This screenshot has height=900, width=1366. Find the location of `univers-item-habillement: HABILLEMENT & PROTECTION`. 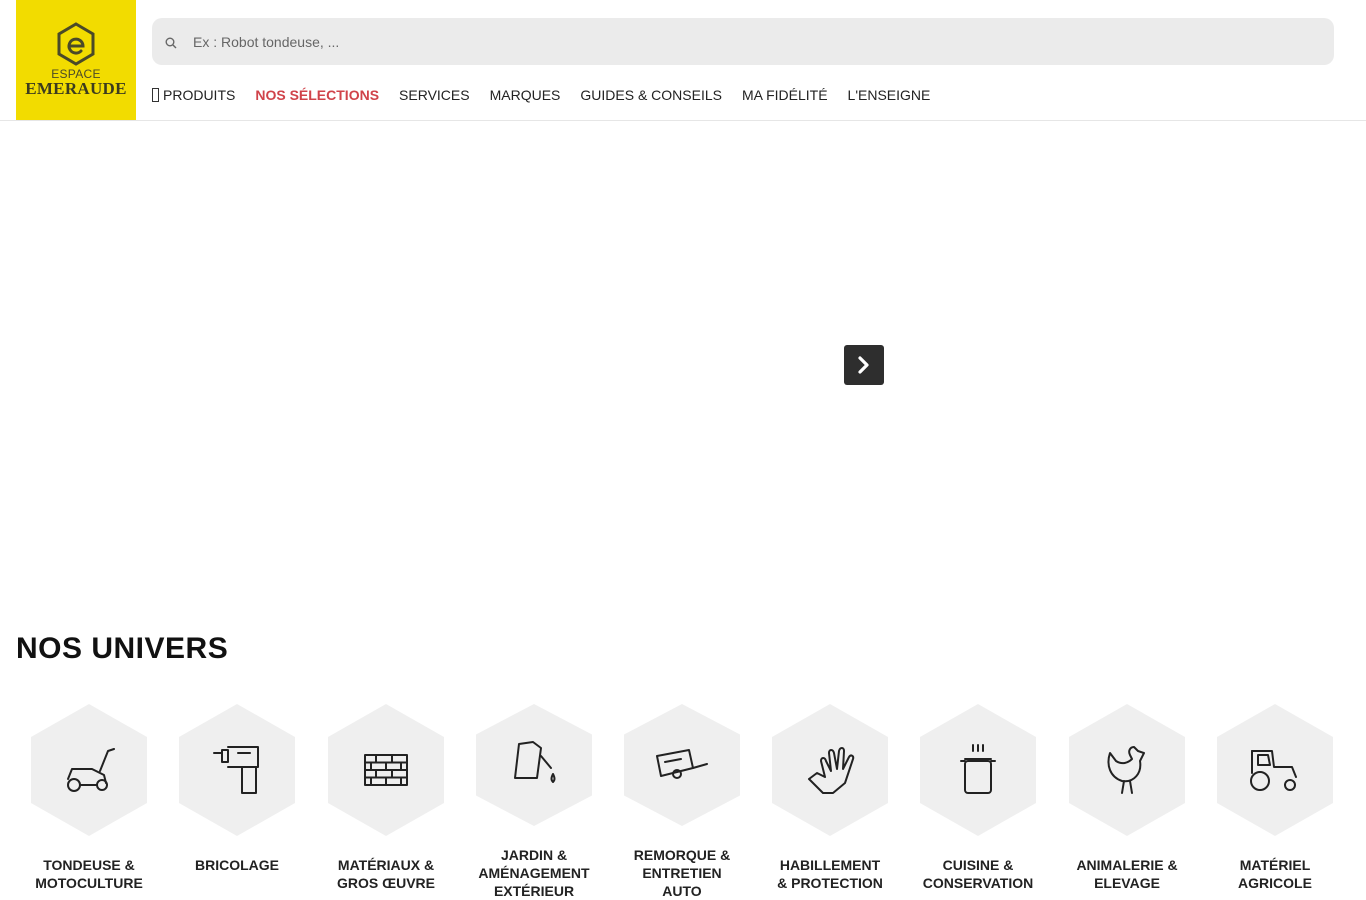

univers-item-habillement: HABILLEMENT & PROTECTION is located at coordinates (830, 802).